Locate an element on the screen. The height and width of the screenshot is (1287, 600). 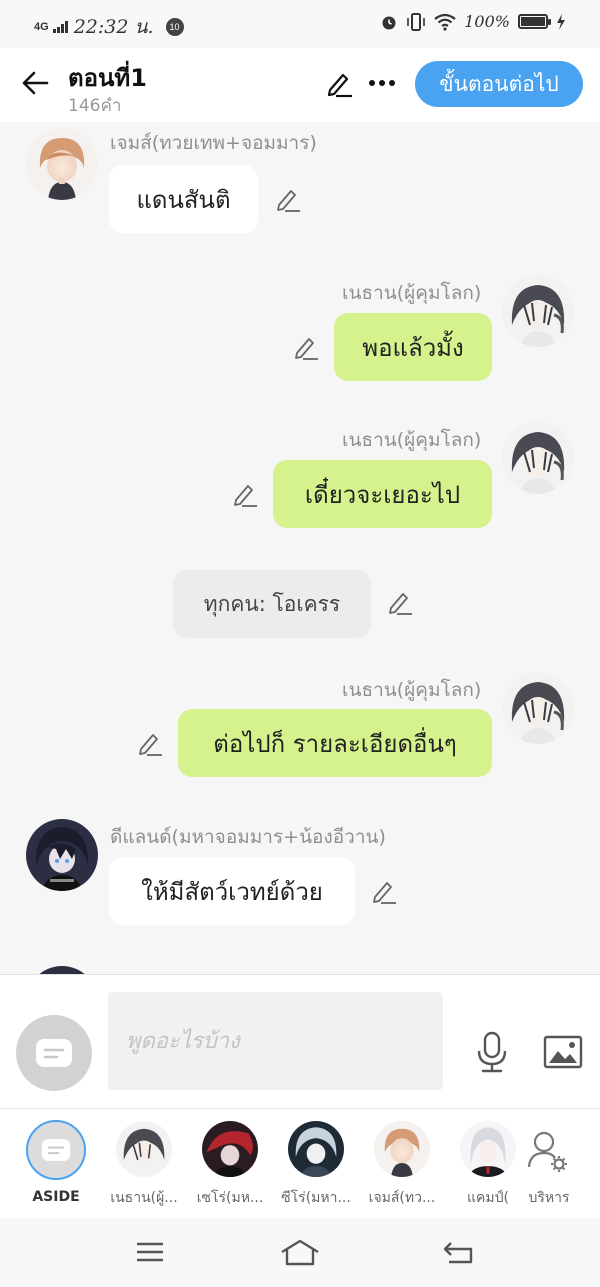
aside-character-button is located at coordinates (56, 1150).